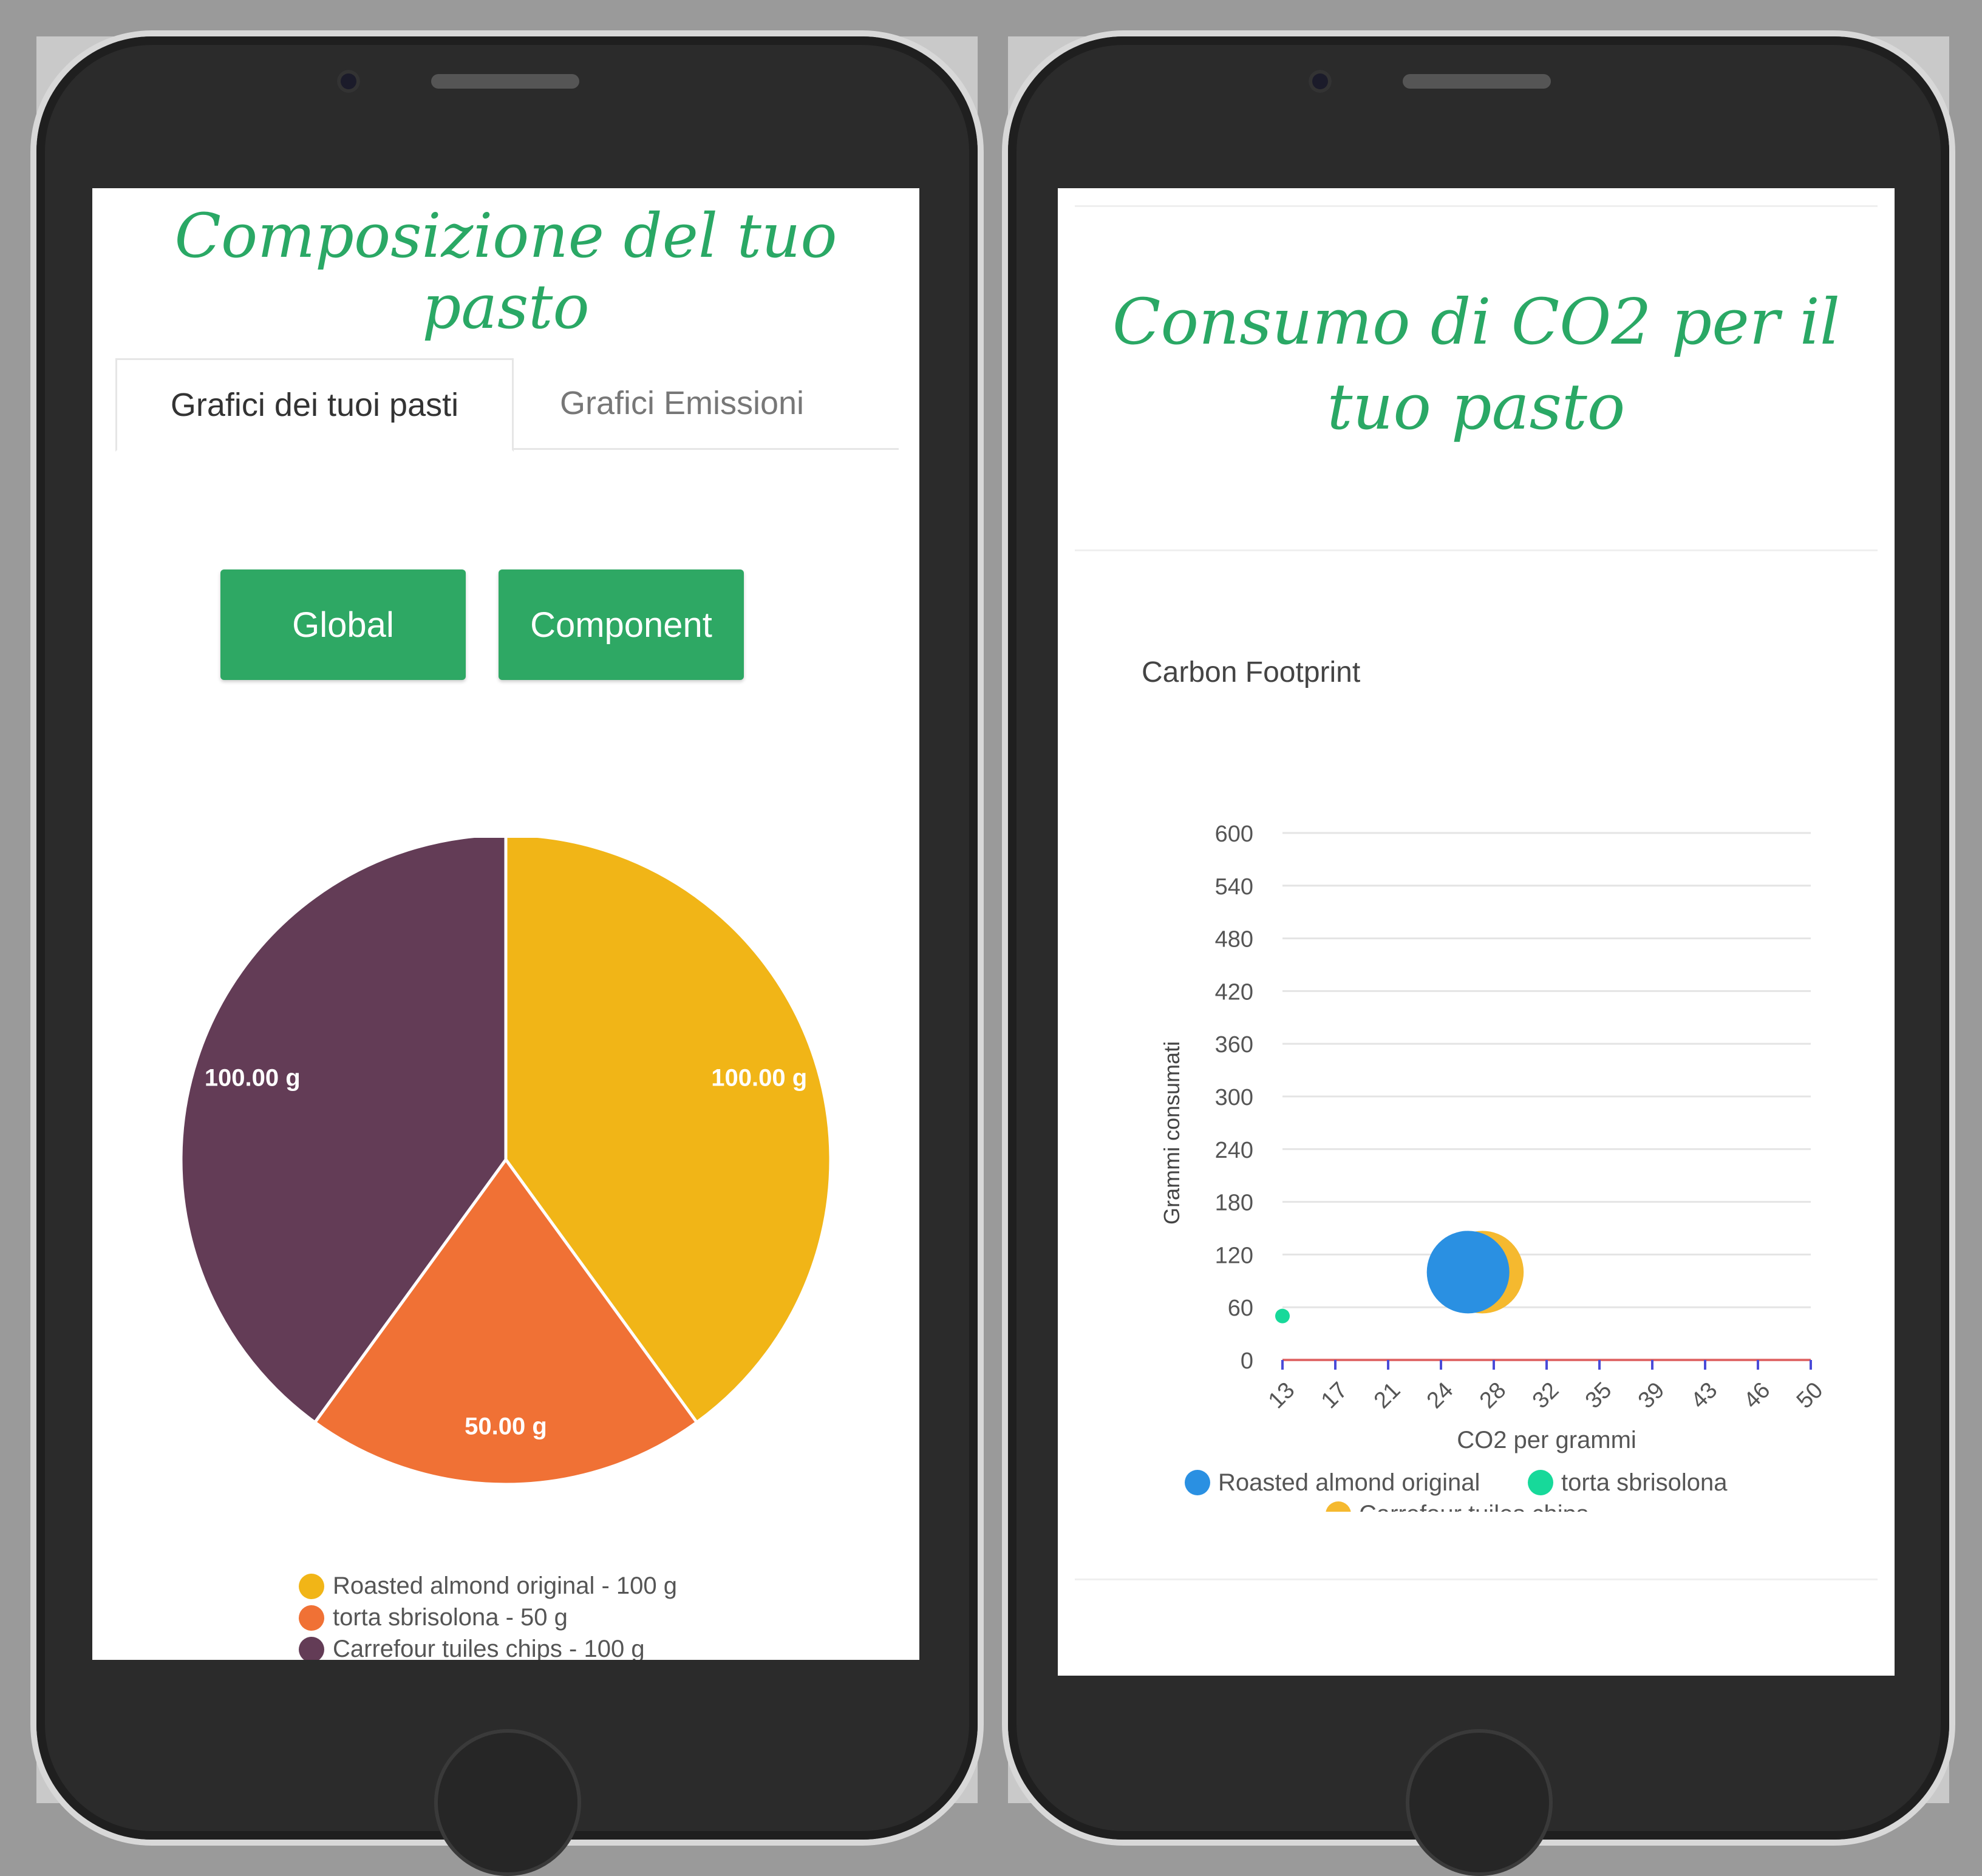 This screenshot has height=1876, width=1982. Describe the element at coordinates (1171, 1133) in the screenshot. I see `y-axis-title: Grammi consumati` at that location.